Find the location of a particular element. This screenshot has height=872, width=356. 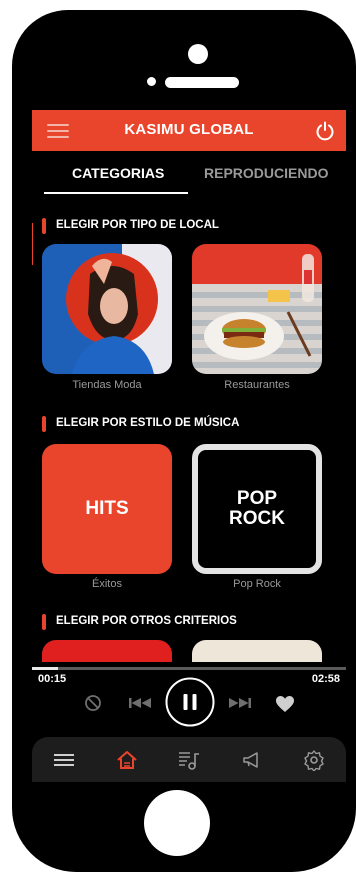

playlist-icon is located at coordinates (189, 760).